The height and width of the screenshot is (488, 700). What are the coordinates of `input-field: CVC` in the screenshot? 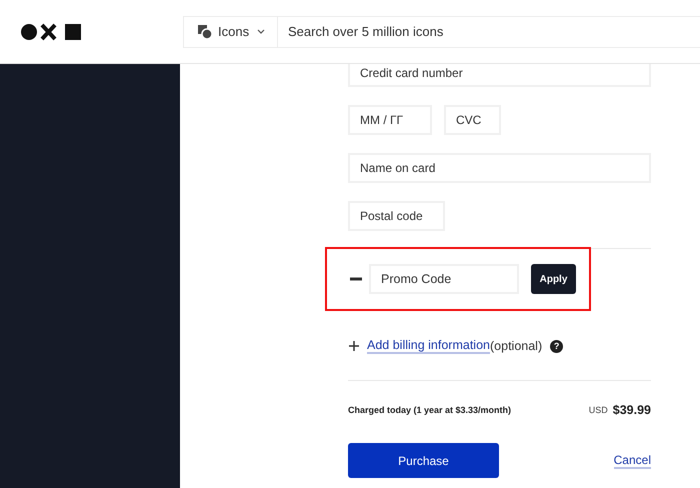 It's located at (472, 120).